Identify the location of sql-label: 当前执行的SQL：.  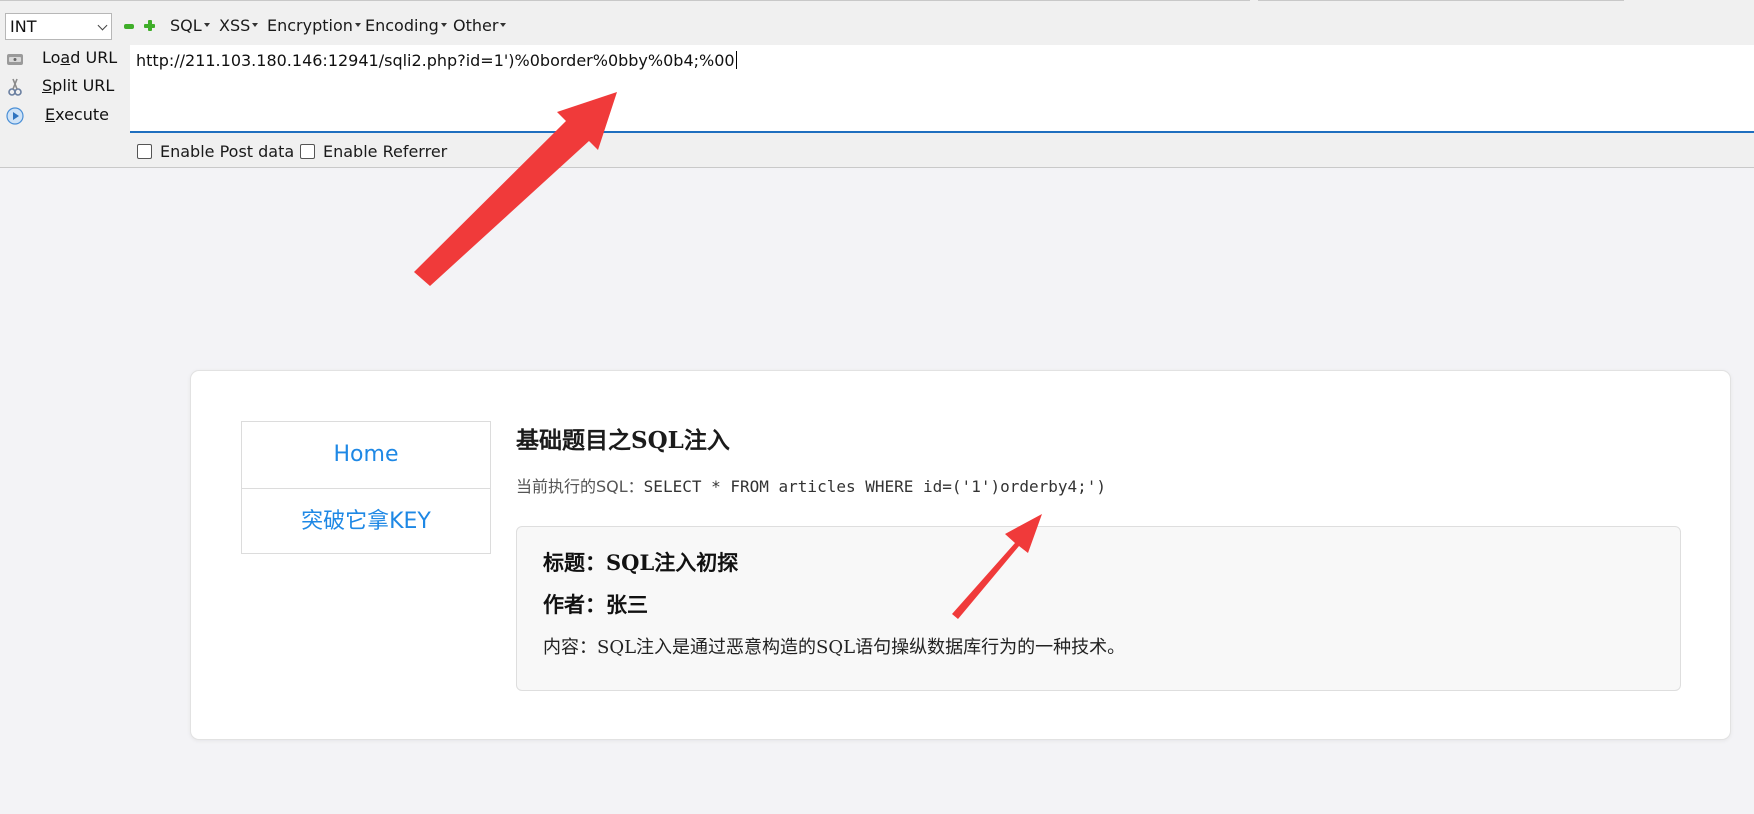
(580, 486).